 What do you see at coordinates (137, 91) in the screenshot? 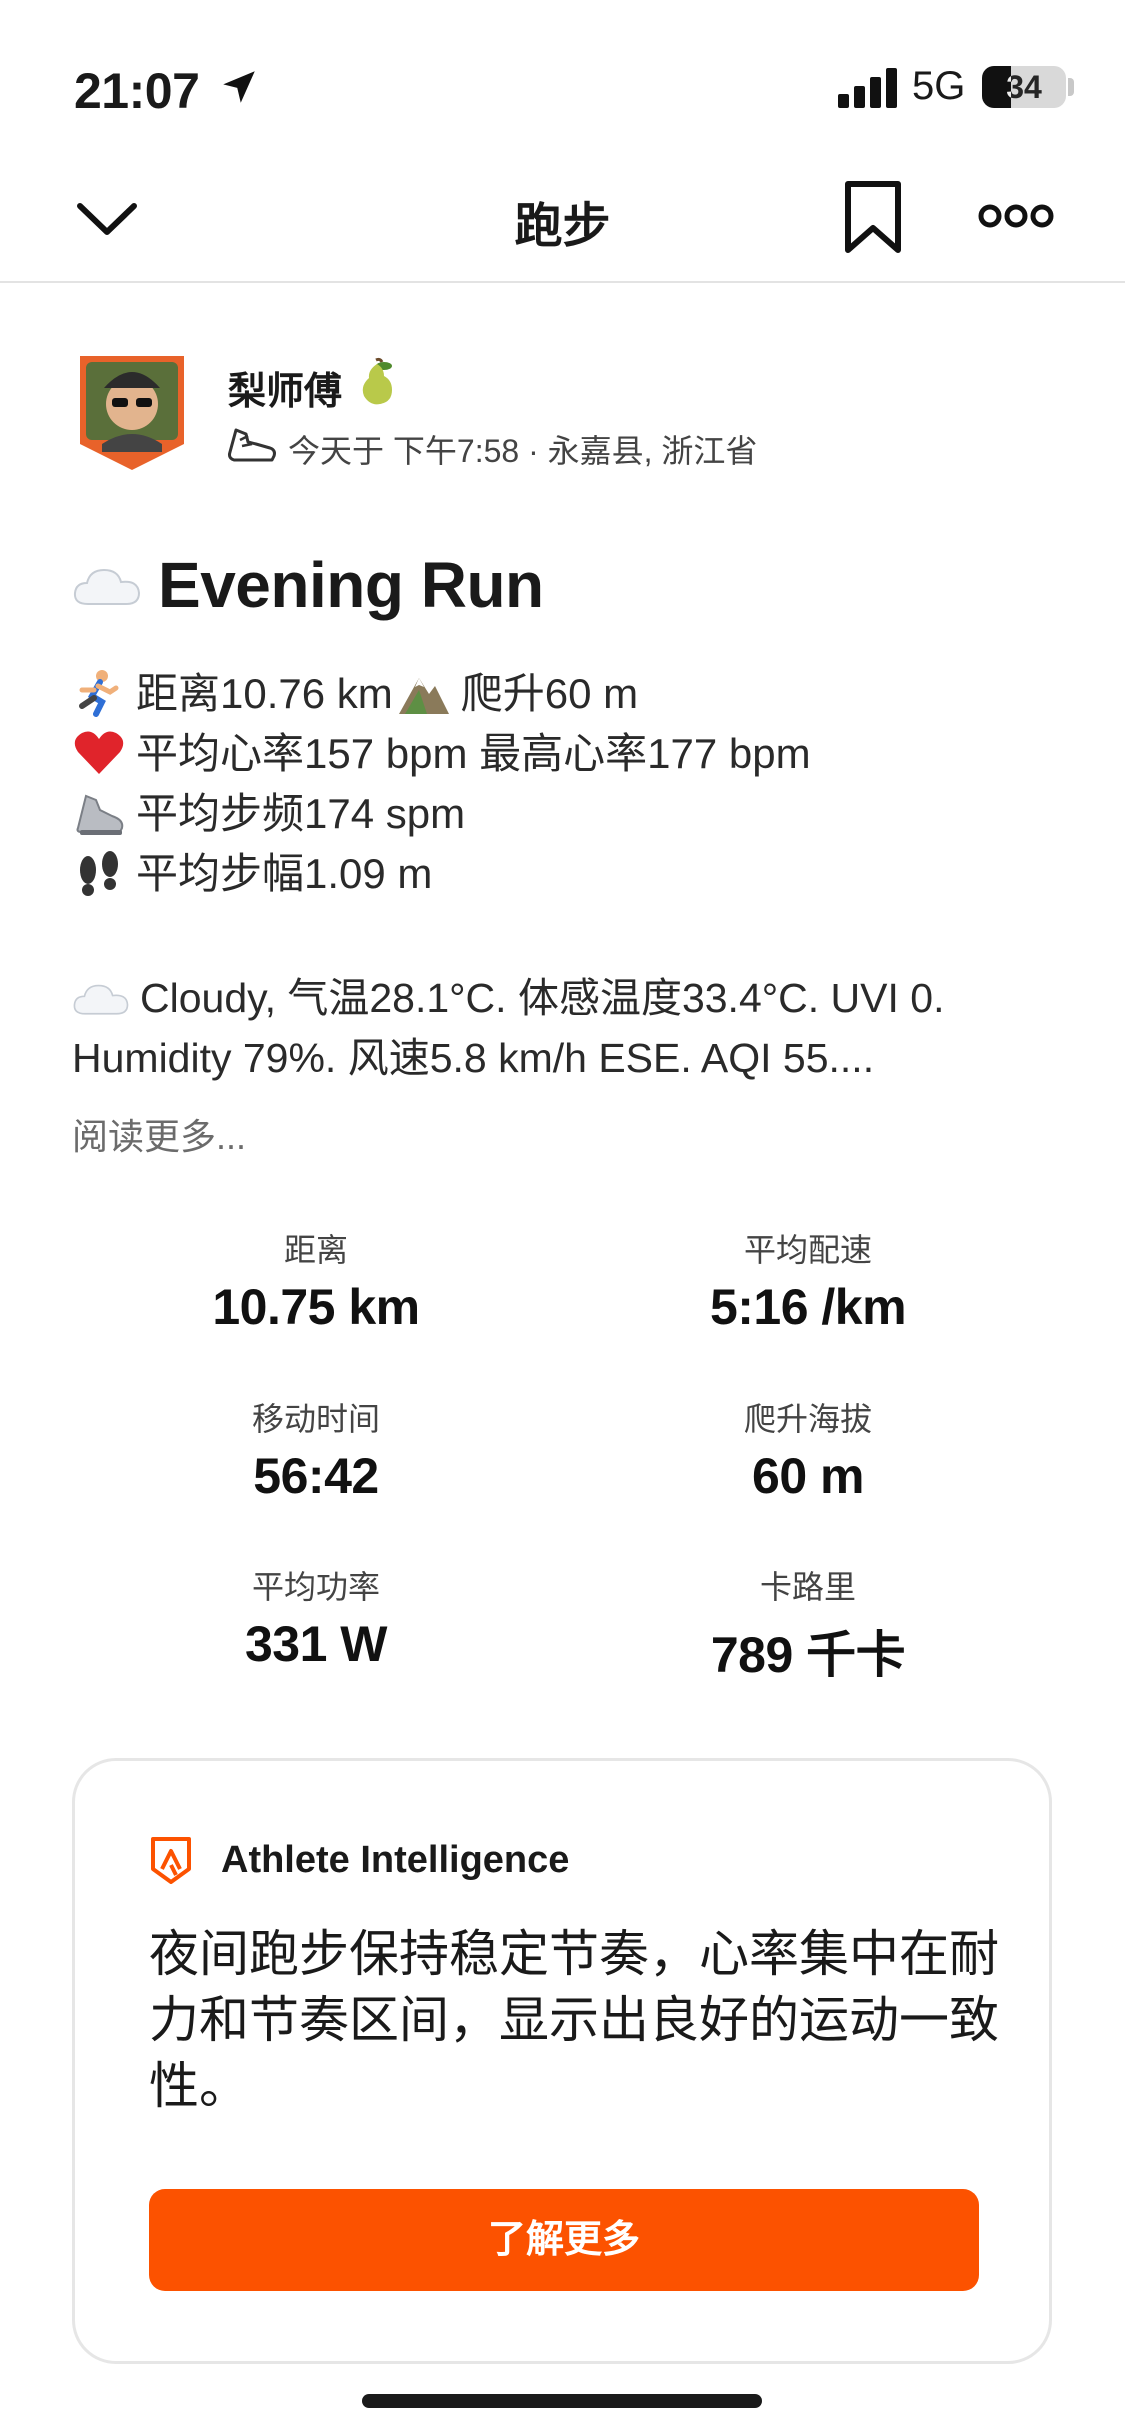
I see `status-time: 21:07` at bounding box center [137, 91].